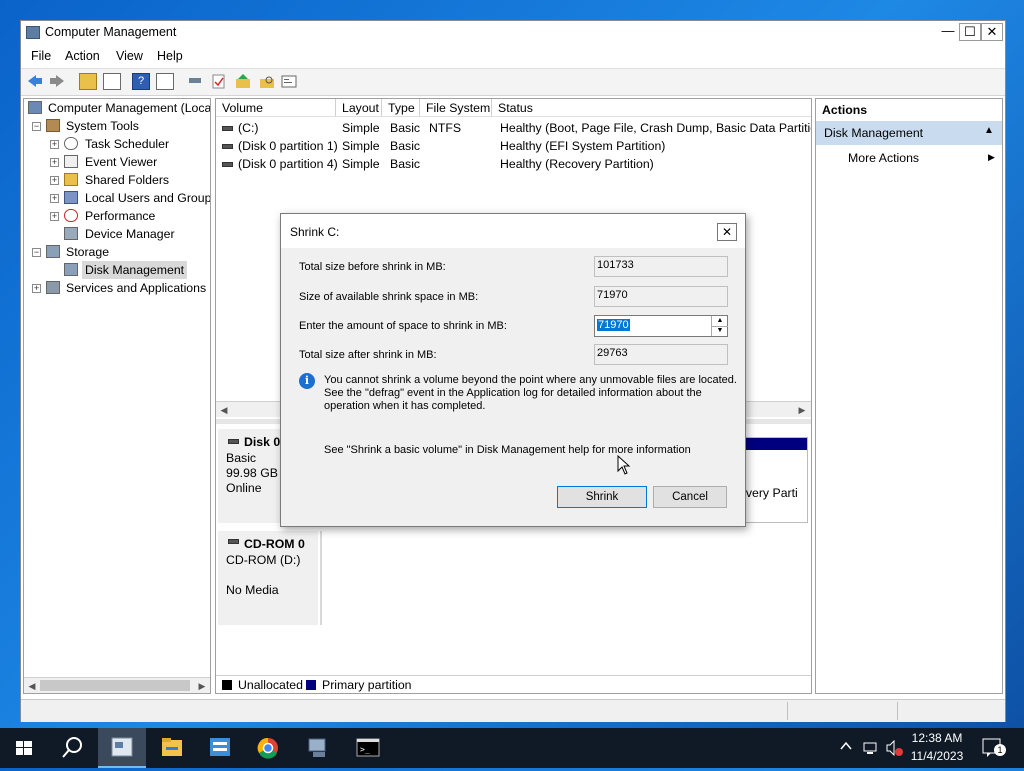 The height and width of the screenshot is (771, 1024). What do you see at coordinates (651, 108) in the screenshot?
I see `column-header-status: Status` at bounding box center [651, 108].